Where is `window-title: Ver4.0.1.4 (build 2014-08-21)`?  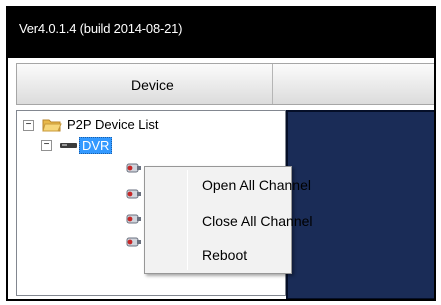 window-title: Ver4.0.1.4 (build 2014-08-21) is located at coordinates (101, 28).